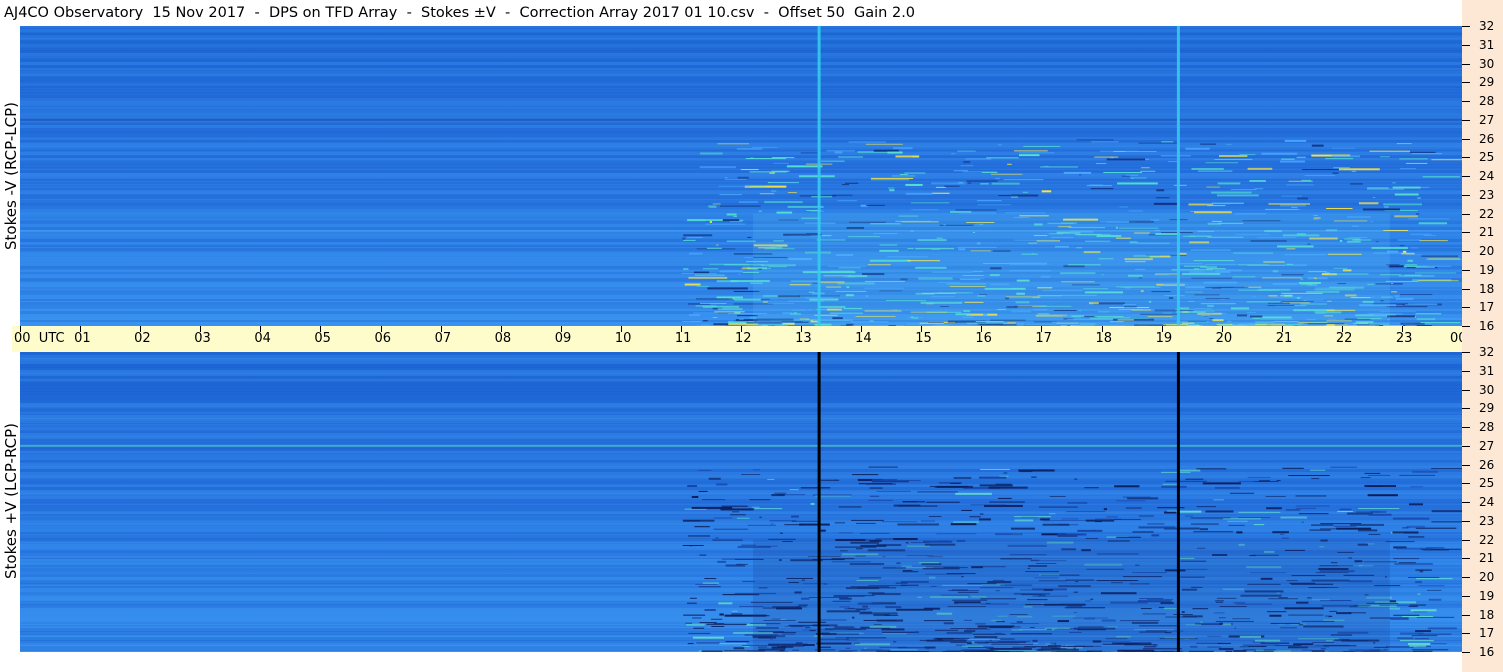 This screenshot has width=1503, height=672. I want to click on time-axis-label: 06, so click(383, 338).